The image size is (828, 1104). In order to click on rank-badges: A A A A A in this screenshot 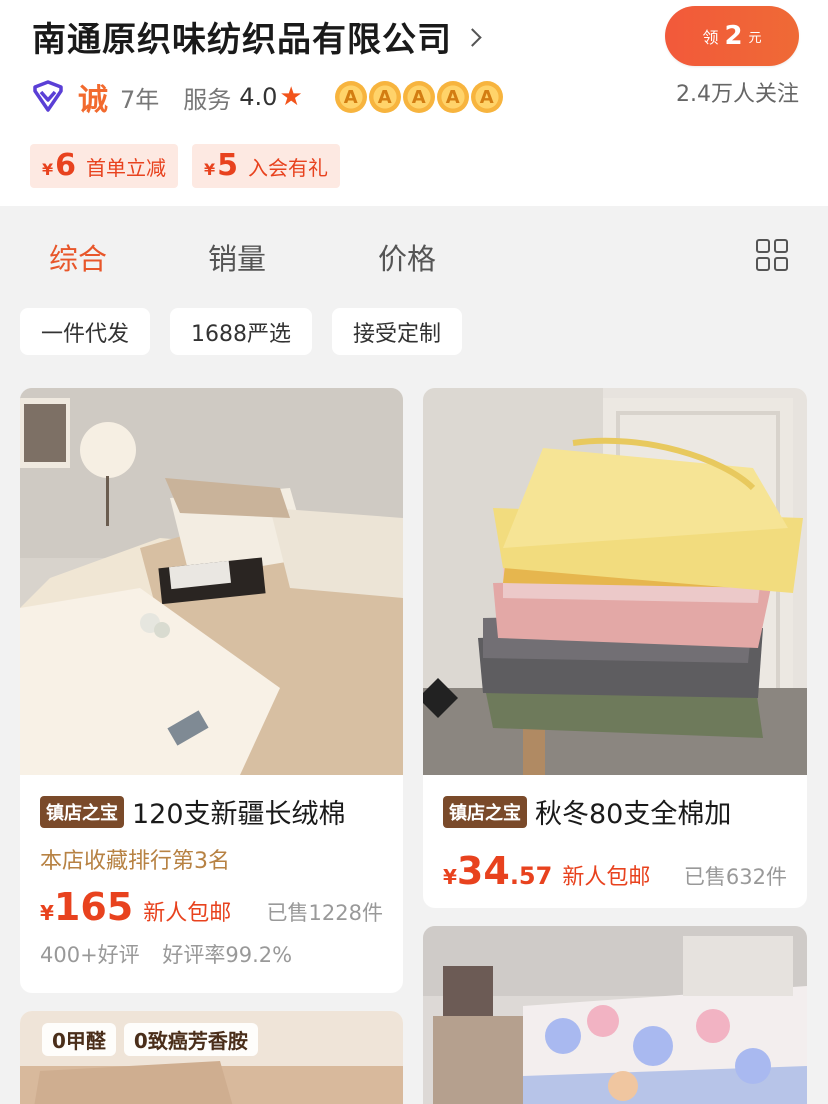, I will do `click(419, 97)`.